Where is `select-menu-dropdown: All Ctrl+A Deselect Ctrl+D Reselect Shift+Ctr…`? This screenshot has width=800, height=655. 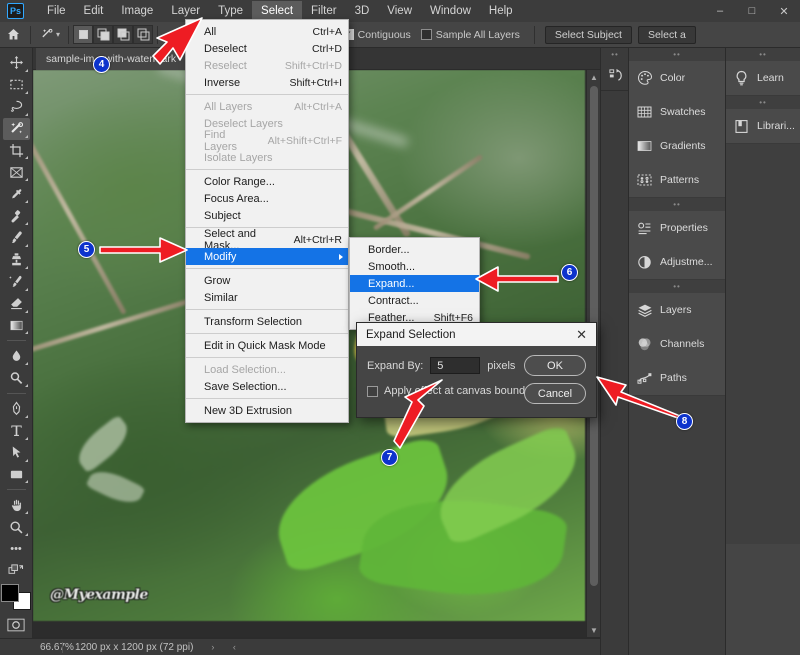
select-menu-dropdown: All Ctrl+A Deselect Ctrl+D Reselect Shift+Ctr… is located at coordinates (267, 221).